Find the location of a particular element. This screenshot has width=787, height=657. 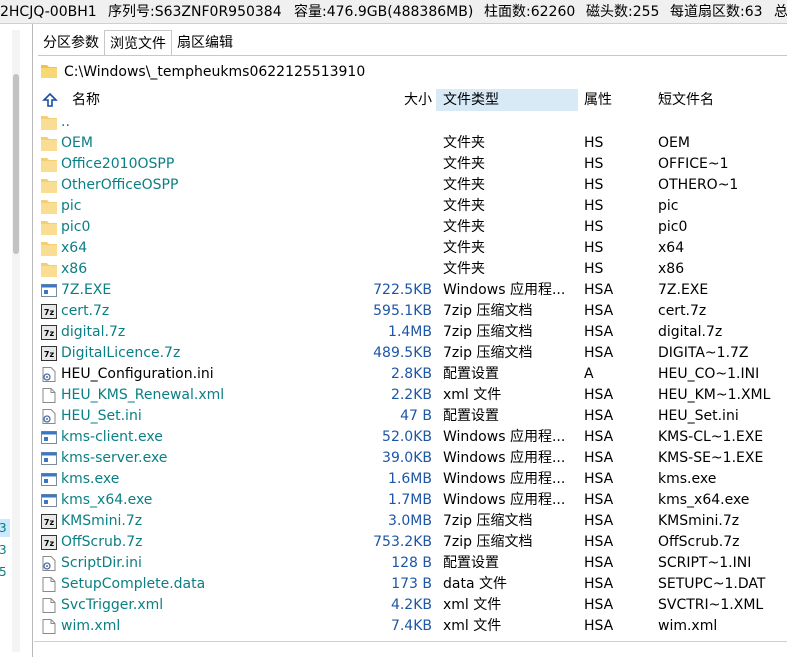

file-size: 1.4MB is located at coordinates (410, 332).